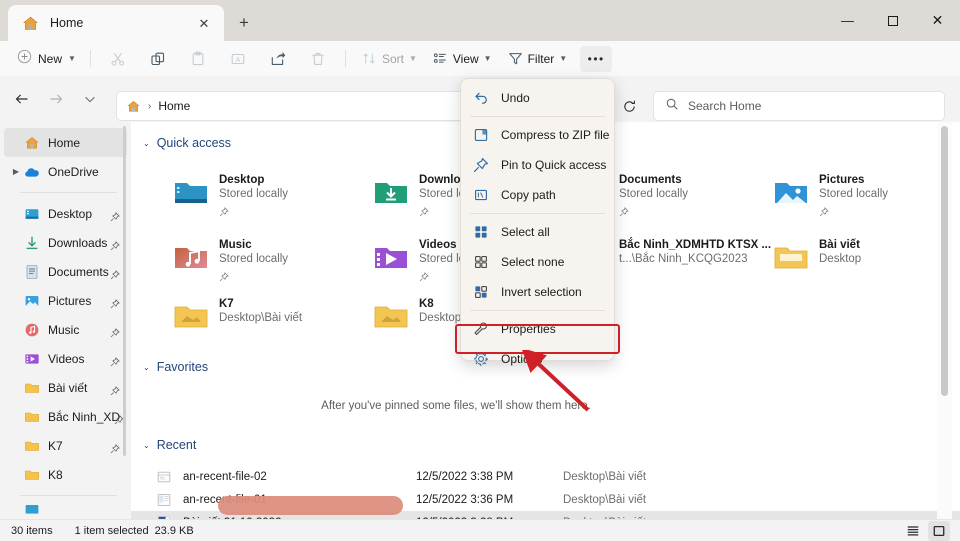  Describe the element at coordinates (939, 531) in the screenshot. I see `large-icons-view-icon` at that location.